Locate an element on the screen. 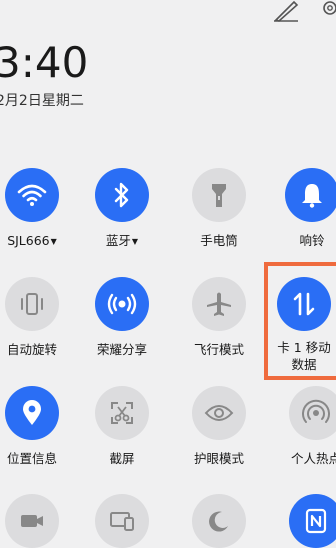 The image size is (336, 548). tile-dark-mode is located at coordinates (219, 521).